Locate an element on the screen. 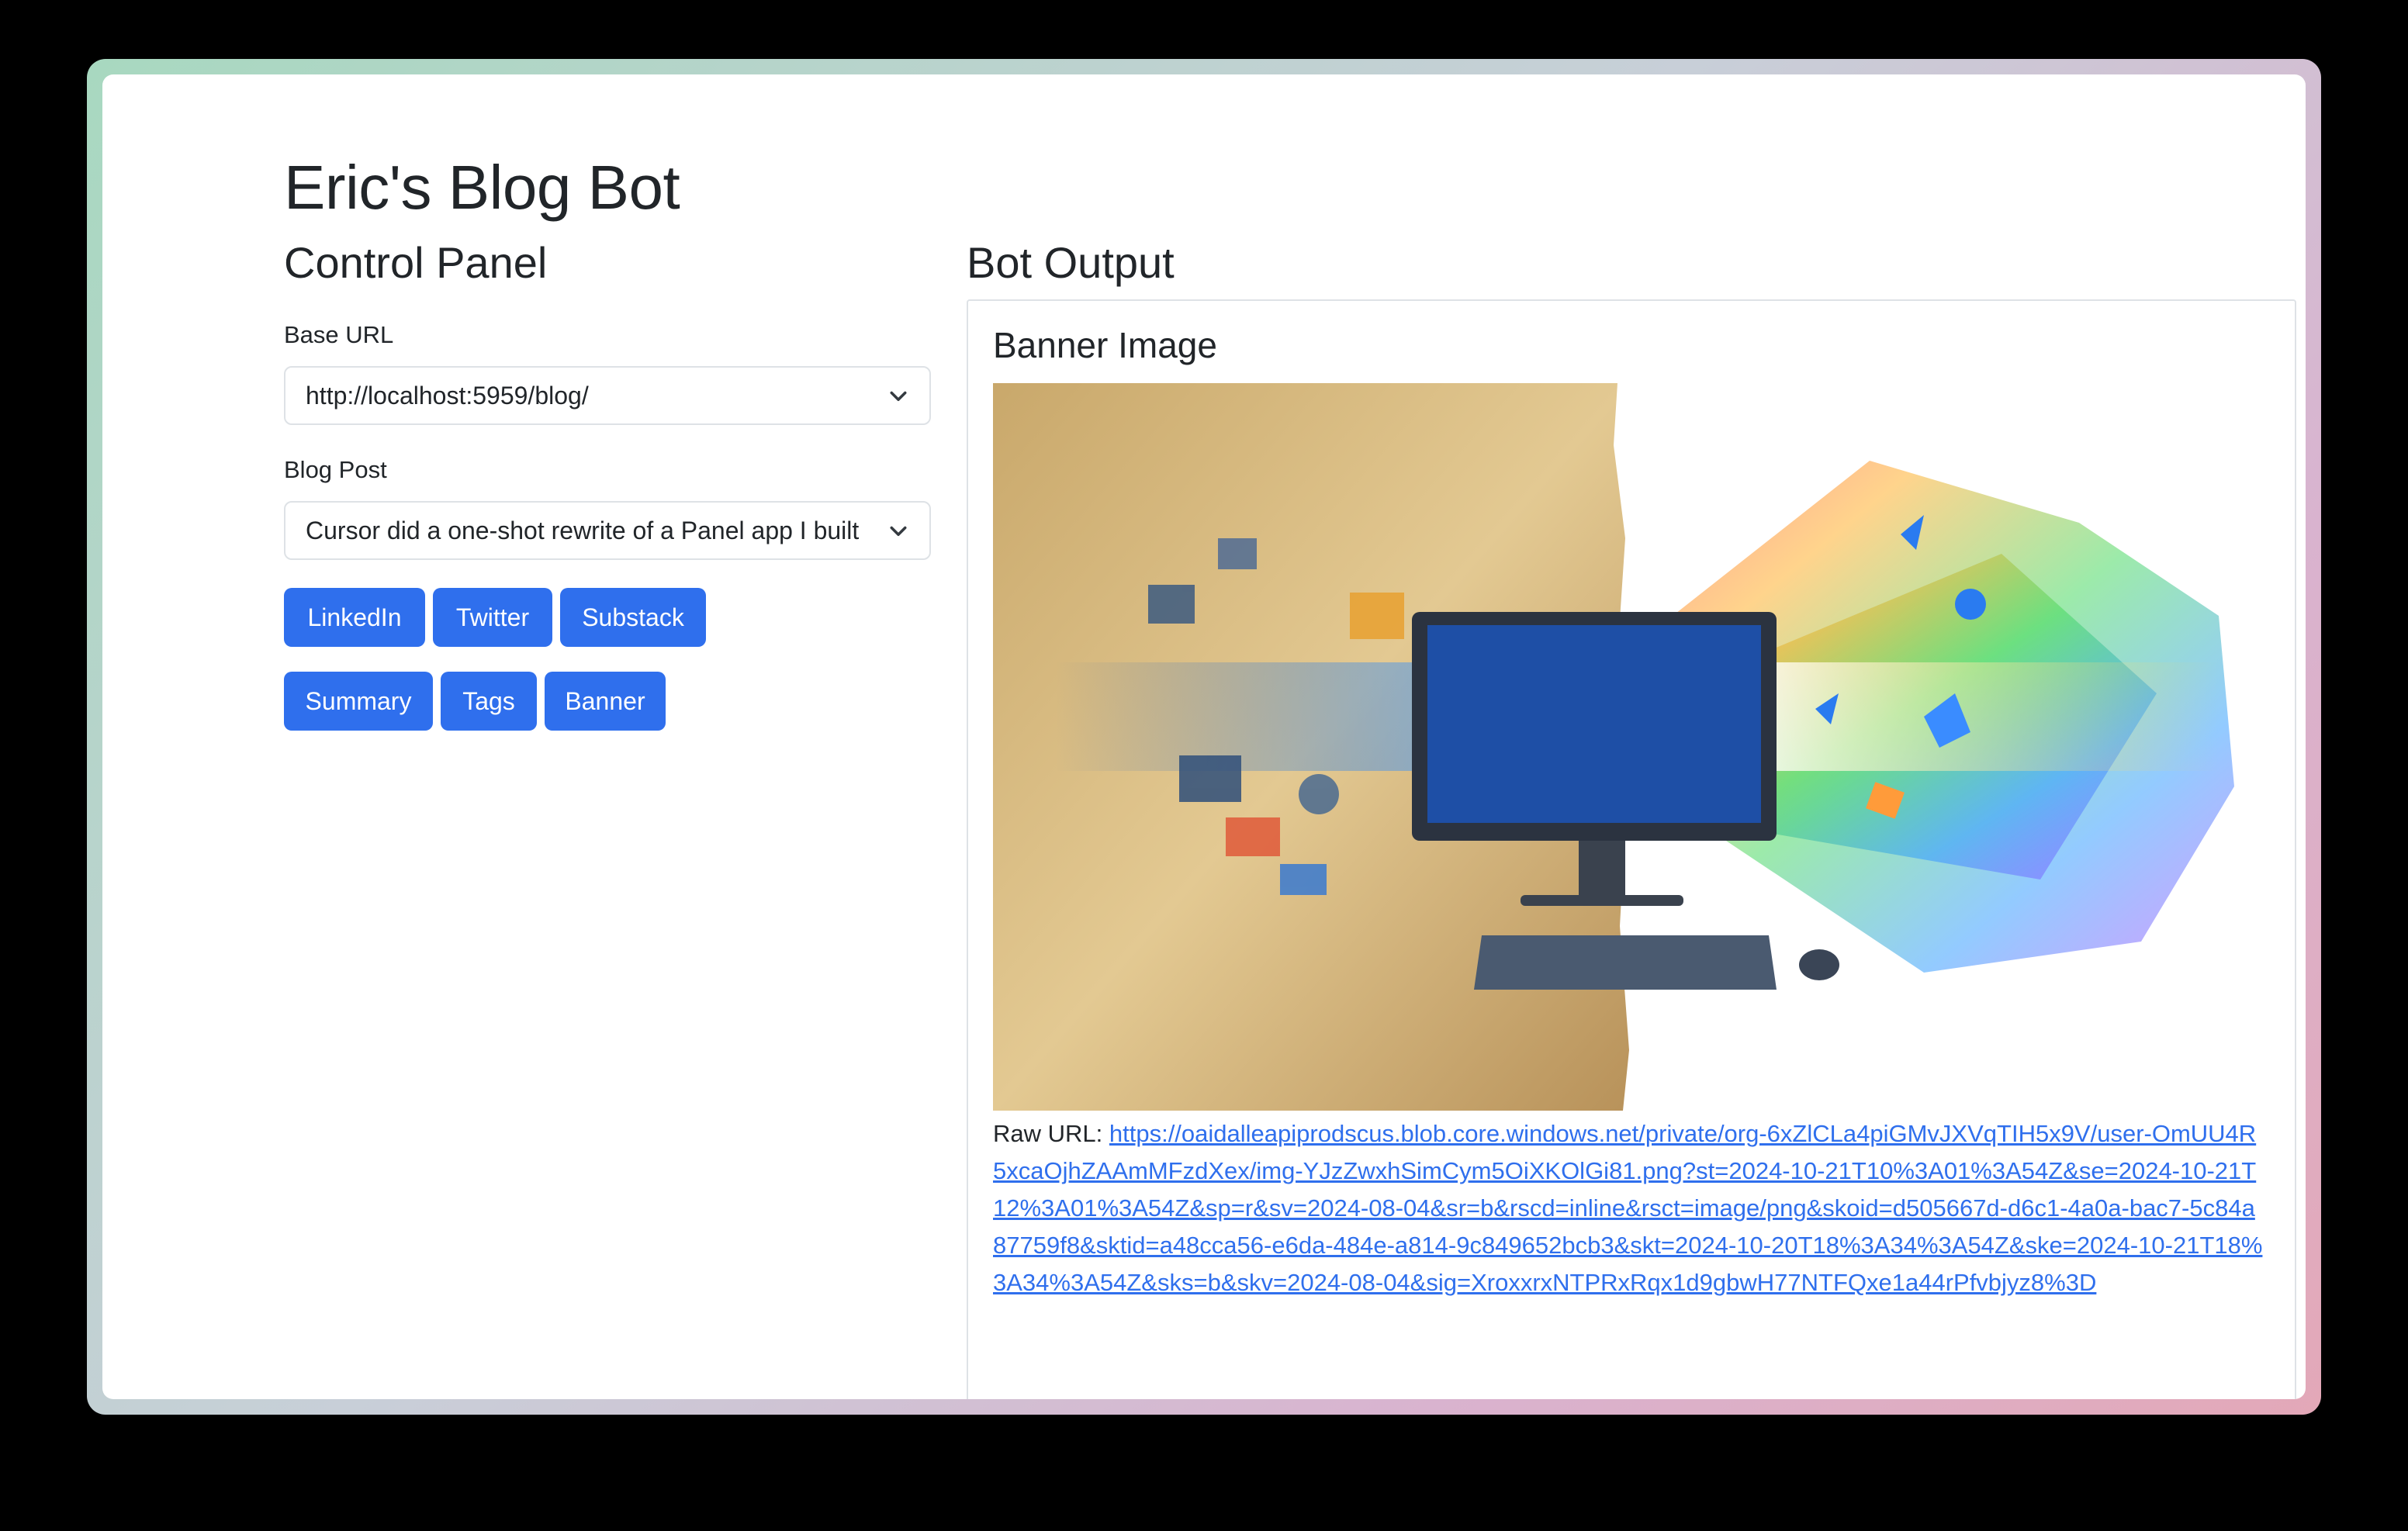  app-title: Eric's Blog Bot is located at coordinates (482, 187).